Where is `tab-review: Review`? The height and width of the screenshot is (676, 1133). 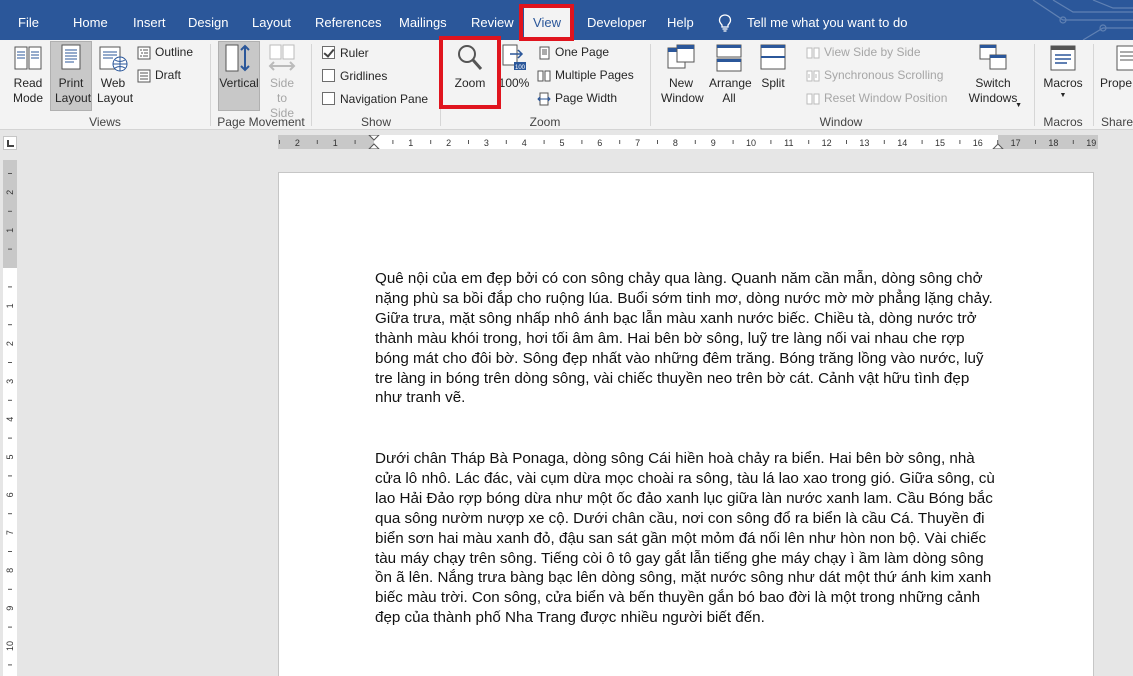 tab-review: Review is located at coordinates (492, 20).